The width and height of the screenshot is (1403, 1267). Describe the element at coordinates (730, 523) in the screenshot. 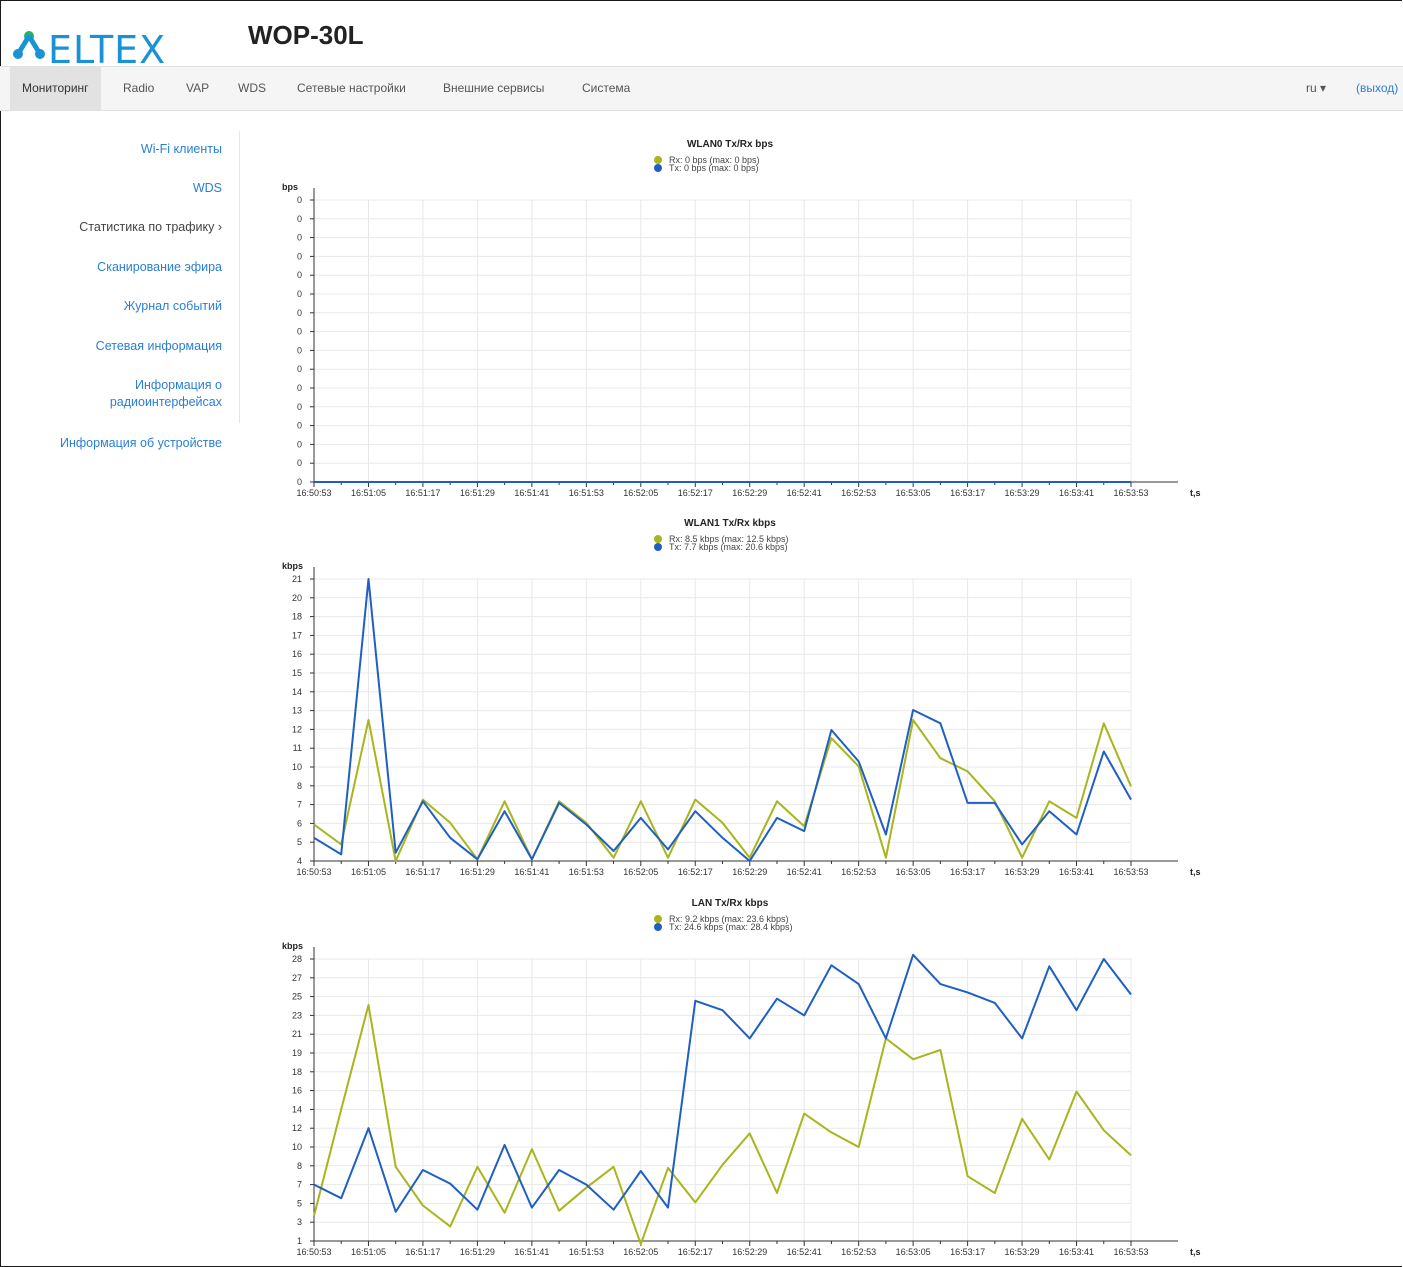

I see `chart-title: WLAN1 Tx/Rx kbps` at that location.